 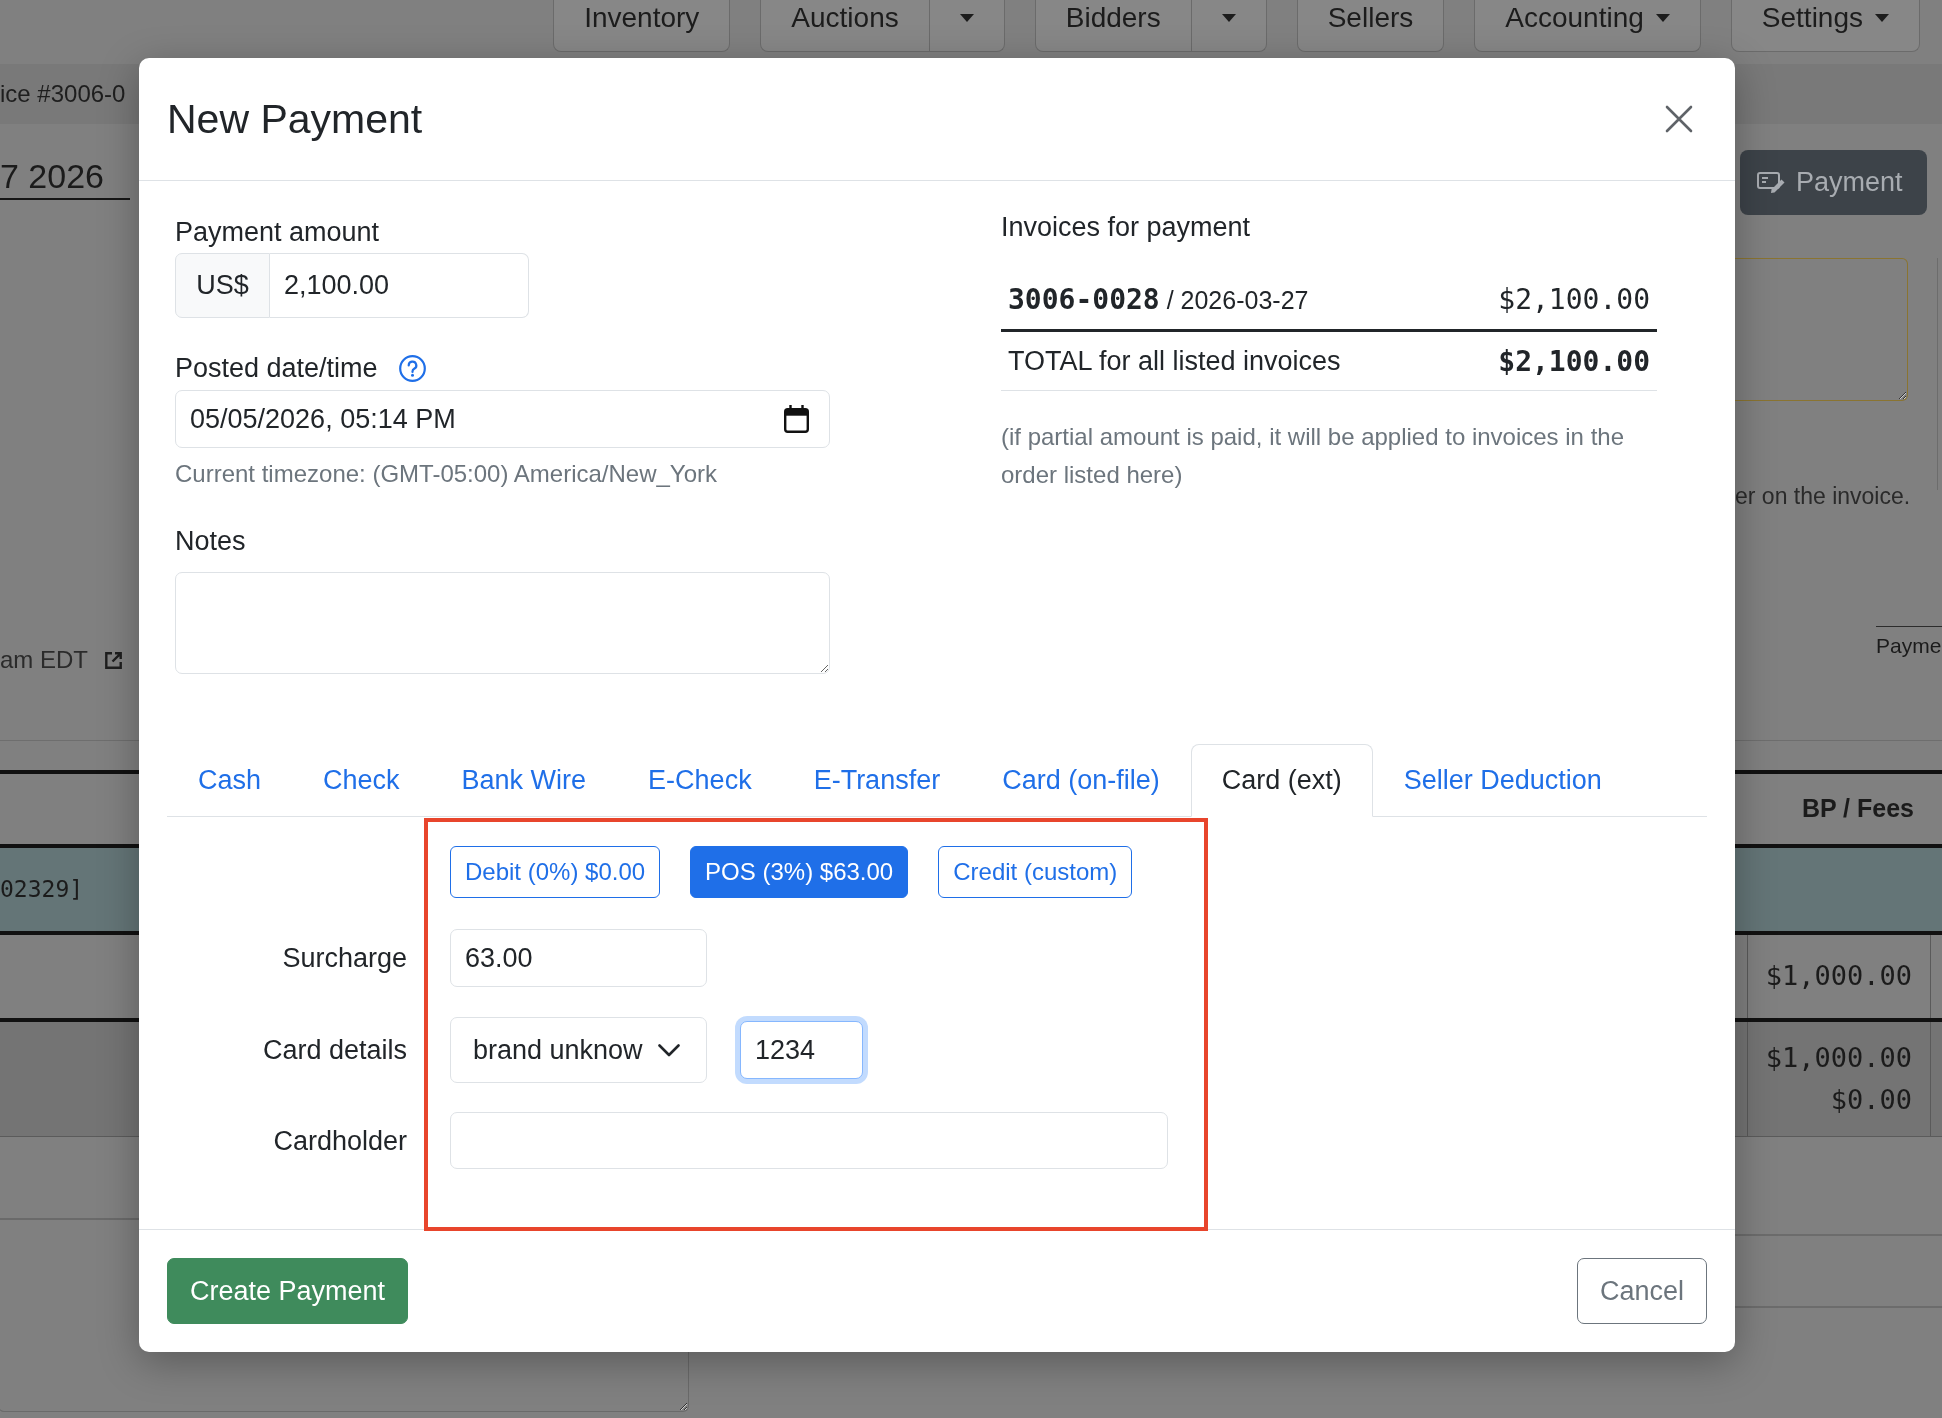 What do you see at coordinates (344, 958) in the screenshot?
I see `field-label: Surcharge` at bounding box center [344, 958].